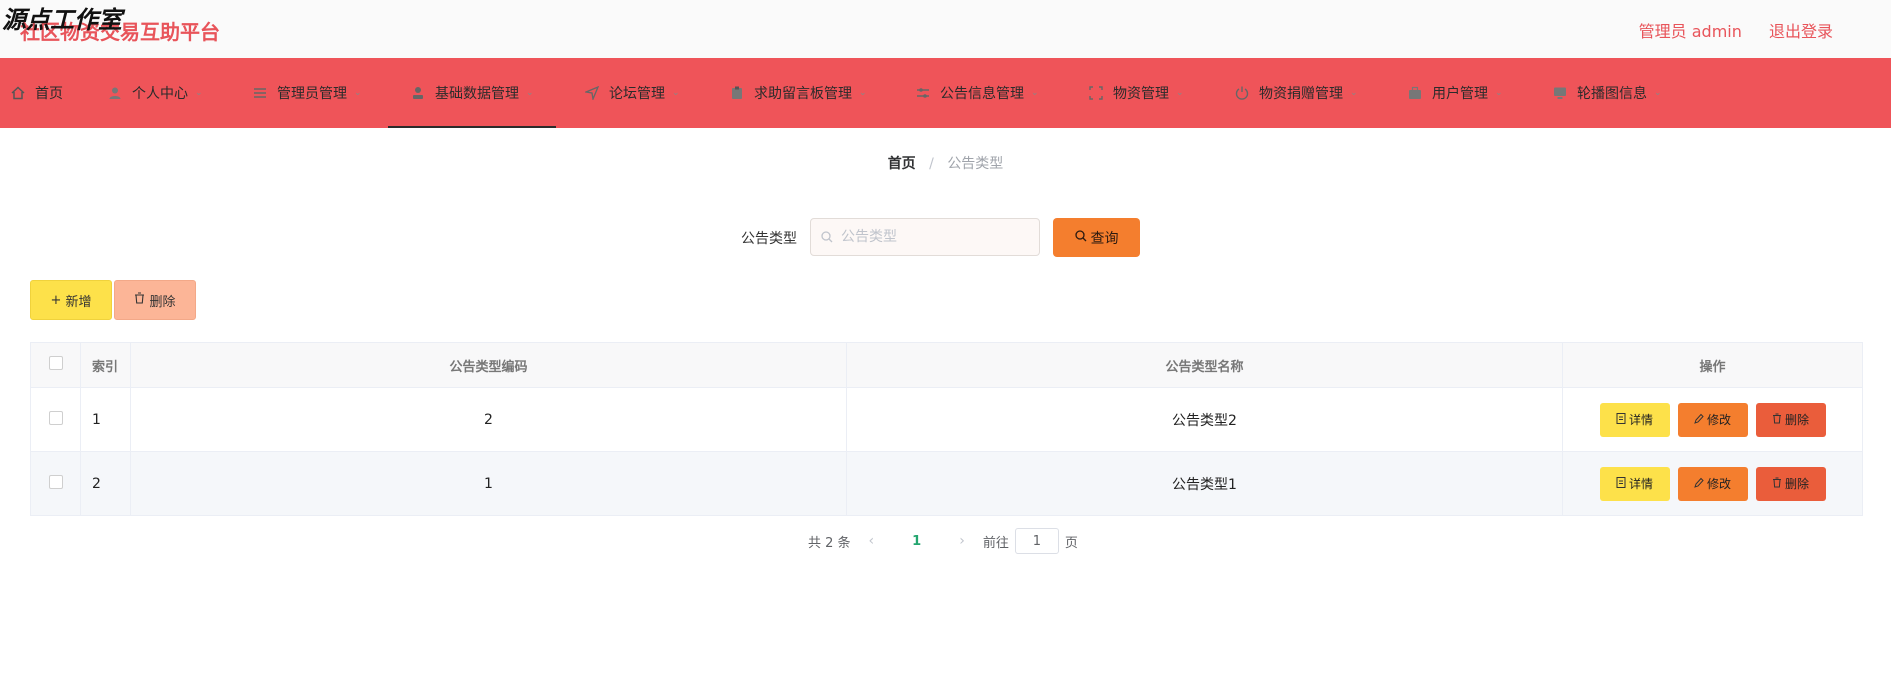  Describe the element at coordinates (49, 94) in the screenshot. I see `nav-label: 首页` at that location.